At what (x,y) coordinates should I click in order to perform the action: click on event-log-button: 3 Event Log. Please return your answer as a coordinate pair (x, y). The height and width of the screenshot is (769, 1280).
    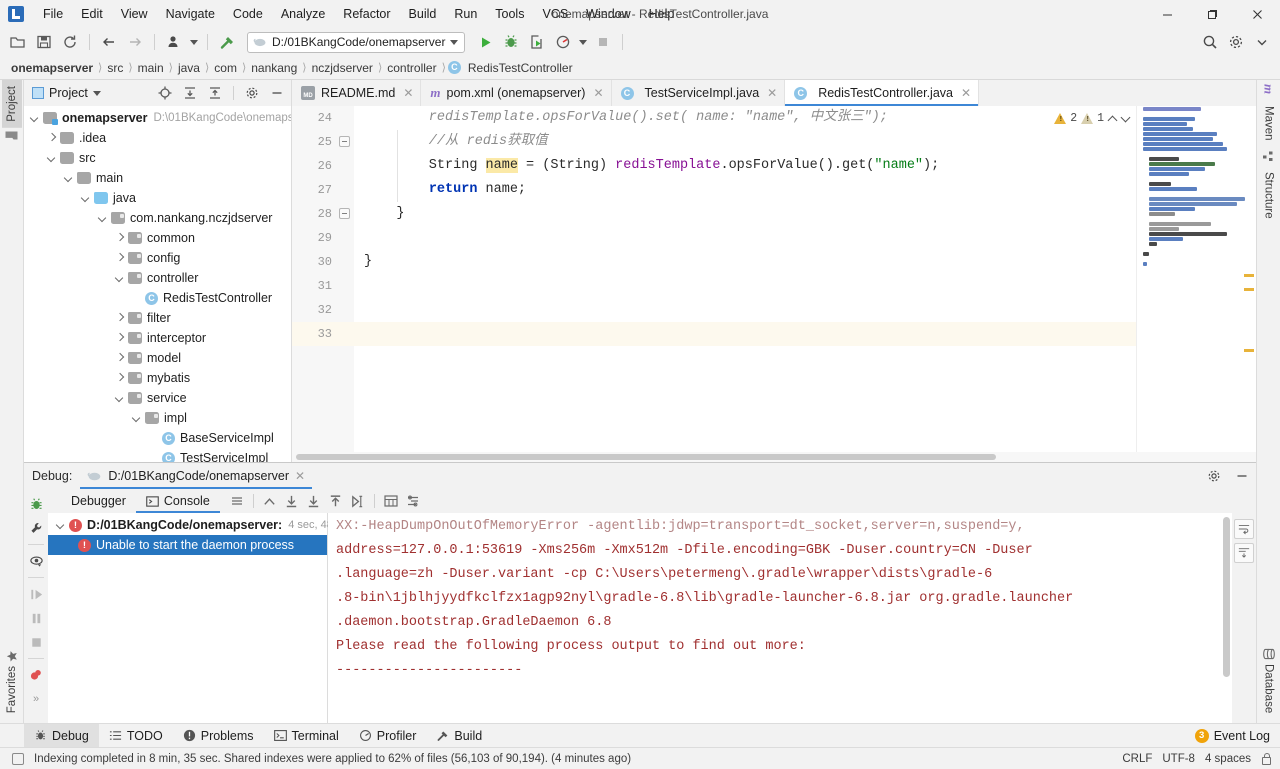
    Looking at the image, I should click on (1232, 736).